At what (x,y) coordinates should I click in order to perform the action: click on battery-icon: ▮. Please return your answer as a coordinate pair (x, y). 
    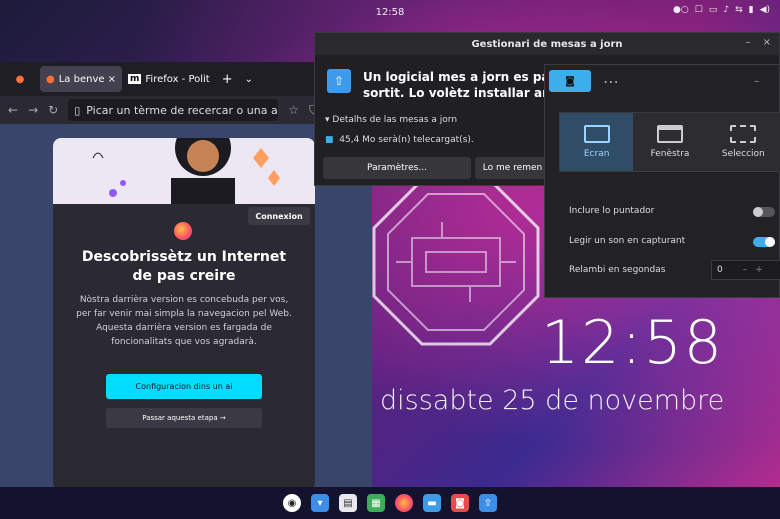
    Looking at the image, I should click on (751, 10).